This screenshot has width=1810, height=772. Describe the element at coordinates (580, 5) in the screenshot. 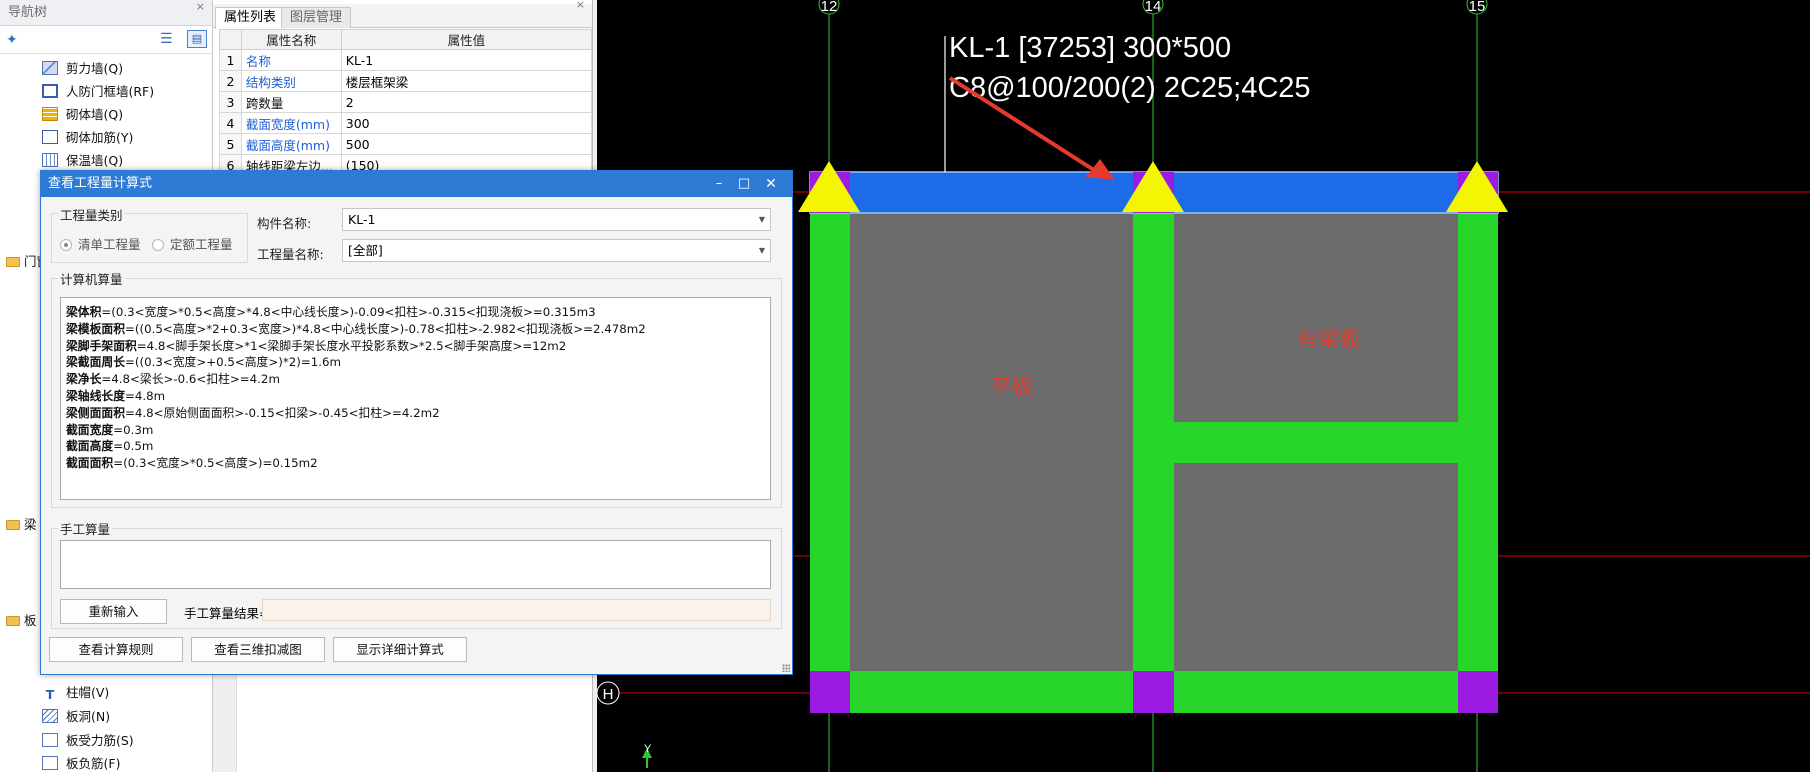

I see `property-close-icon: ×` at that location.